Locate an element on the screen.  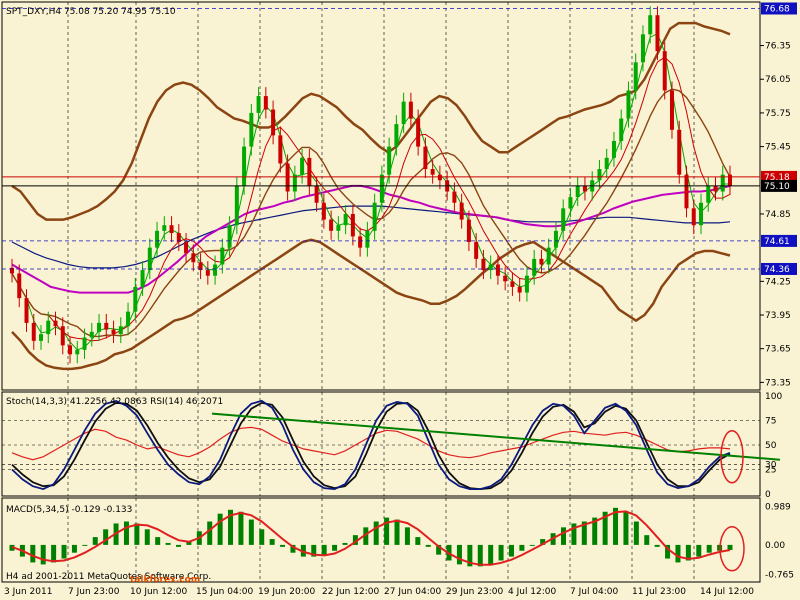
price-badge: 76.68 is located at coordinates (779, 8).